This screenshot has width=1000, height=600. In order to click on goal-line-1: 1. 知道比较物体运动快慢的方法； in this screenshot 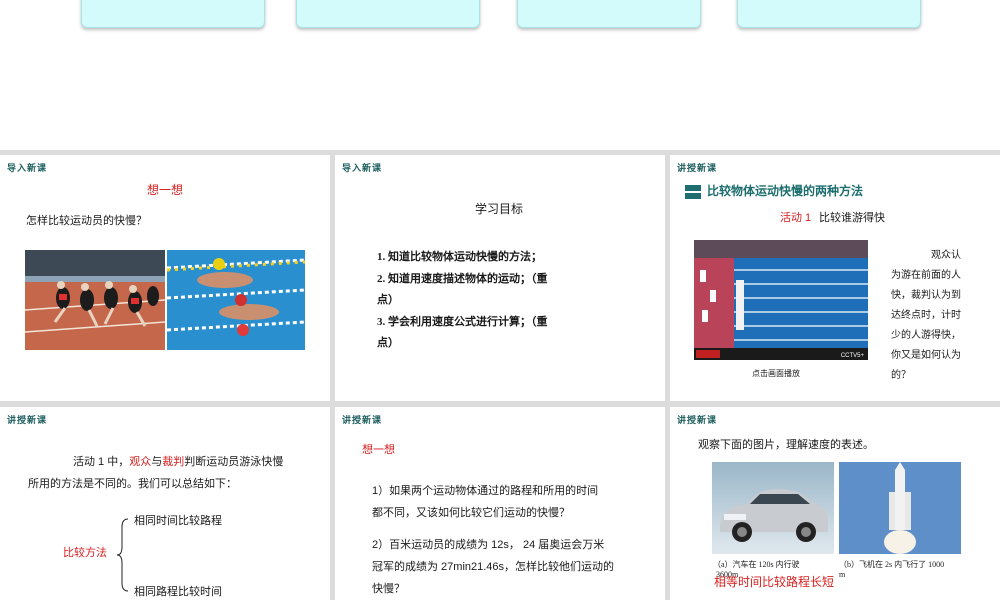, I will do `click(459, 257)`.